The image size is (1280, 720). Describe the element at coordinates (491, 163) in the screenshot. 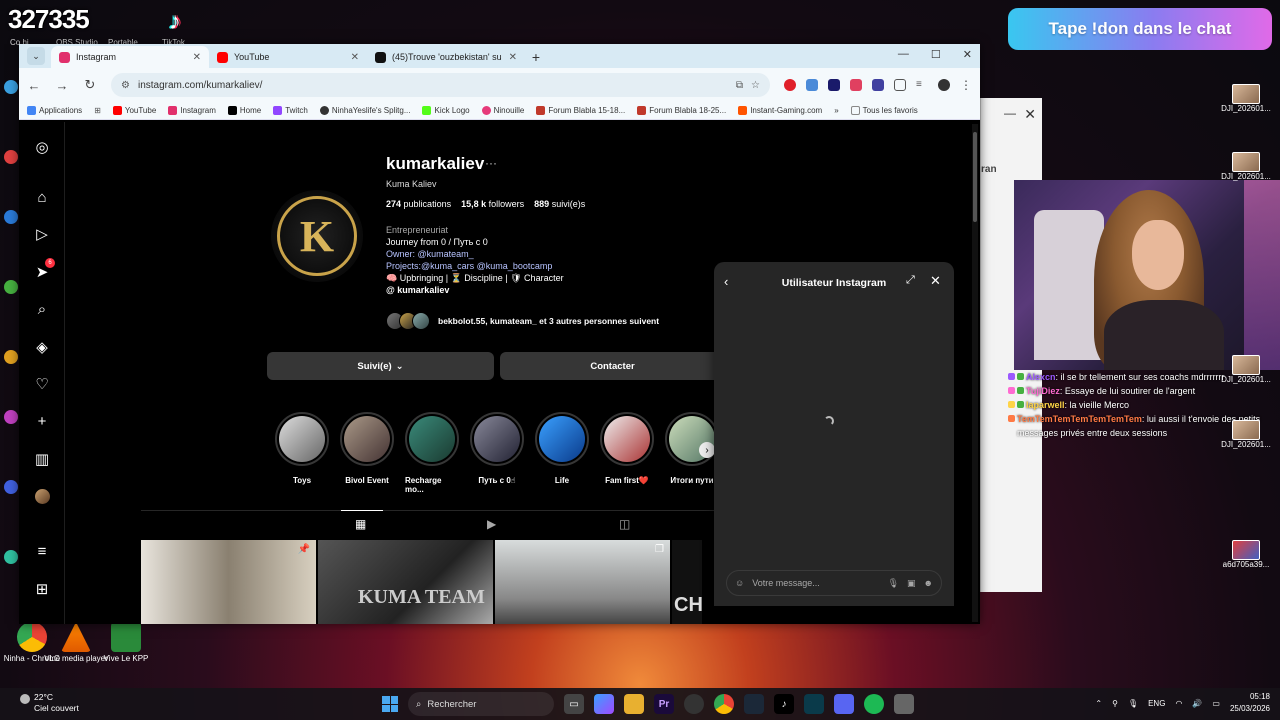

I see `more-options-icon: ···` at that location.